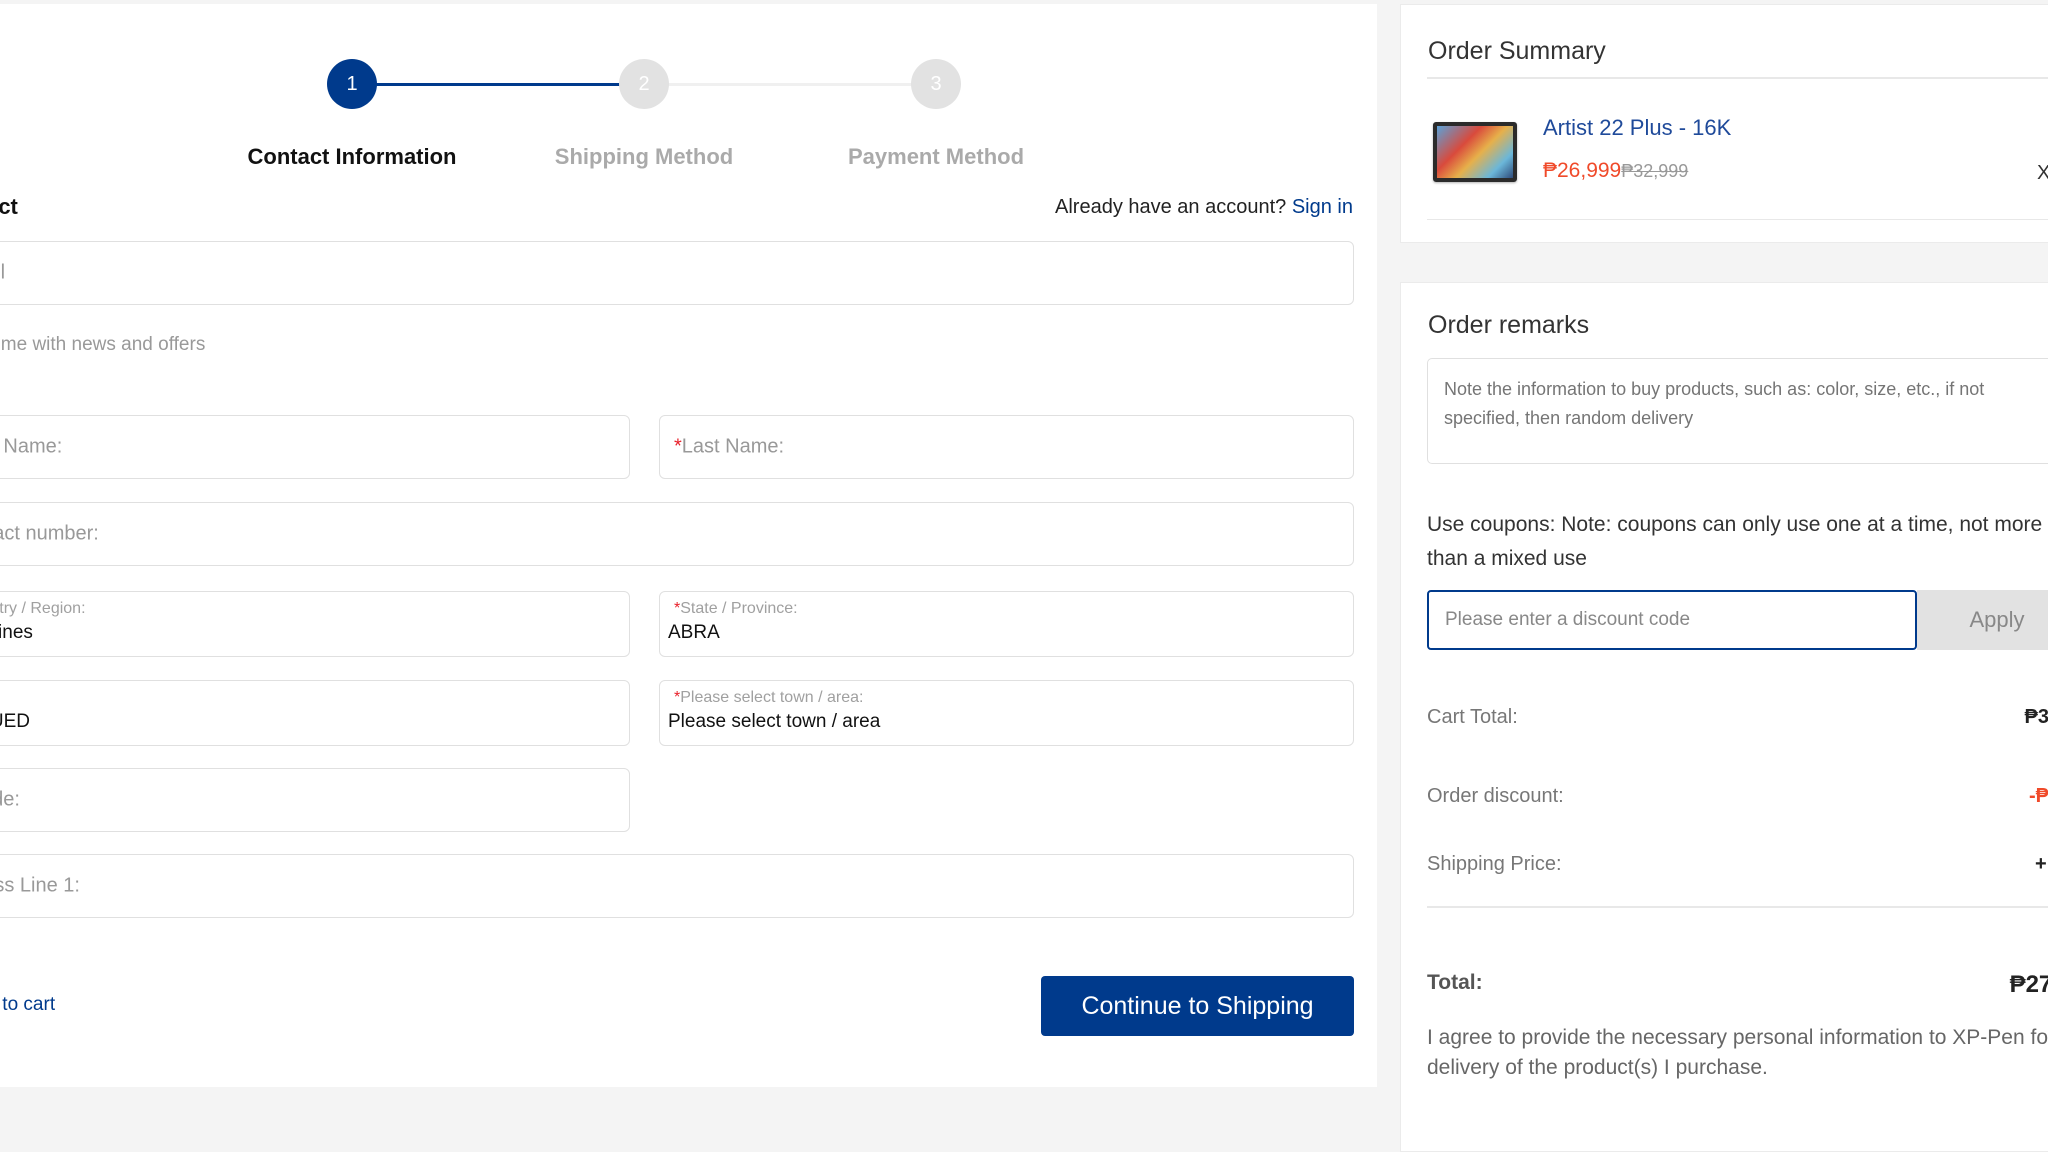 The image size is (2048, 1152). Describe the element at coordinates (1655, 171) in the screenshot. I see `product-original-price: ₱32,999` at that location.